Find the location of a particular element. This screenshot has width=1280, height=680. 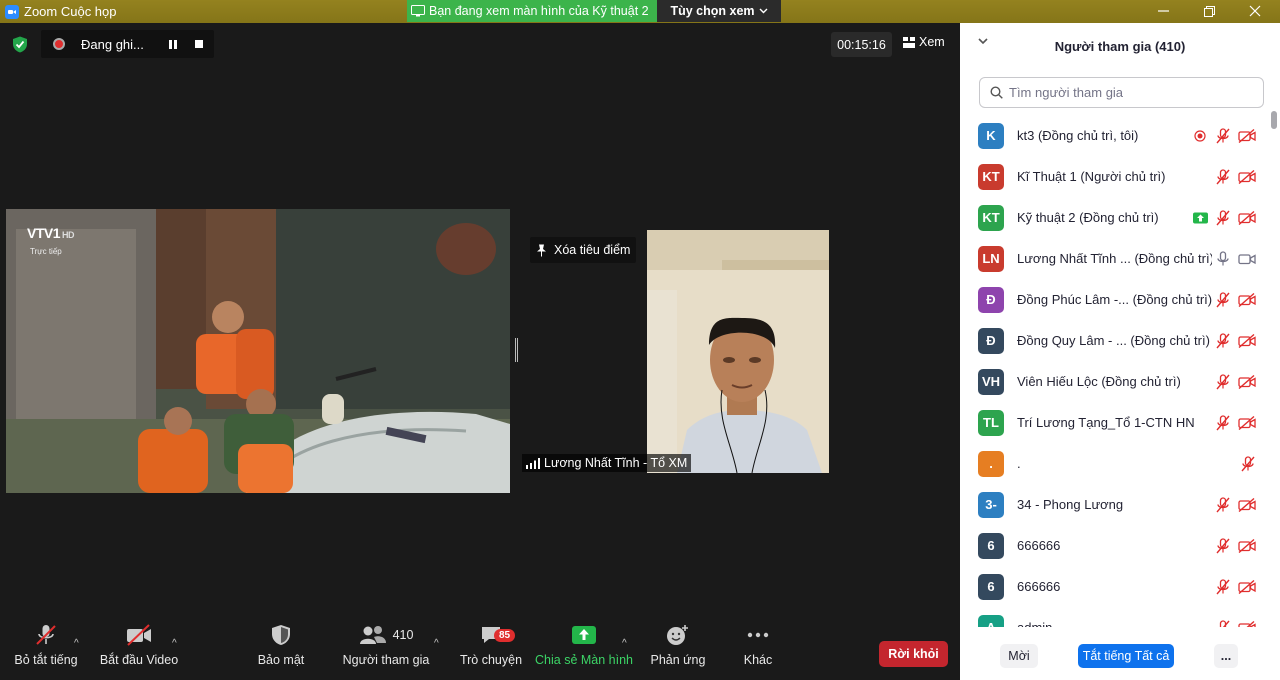

participant-row: LN Lương Nhất Tĩnh ... (Đồng chủ trì) is located at coordinates (1115, 258).